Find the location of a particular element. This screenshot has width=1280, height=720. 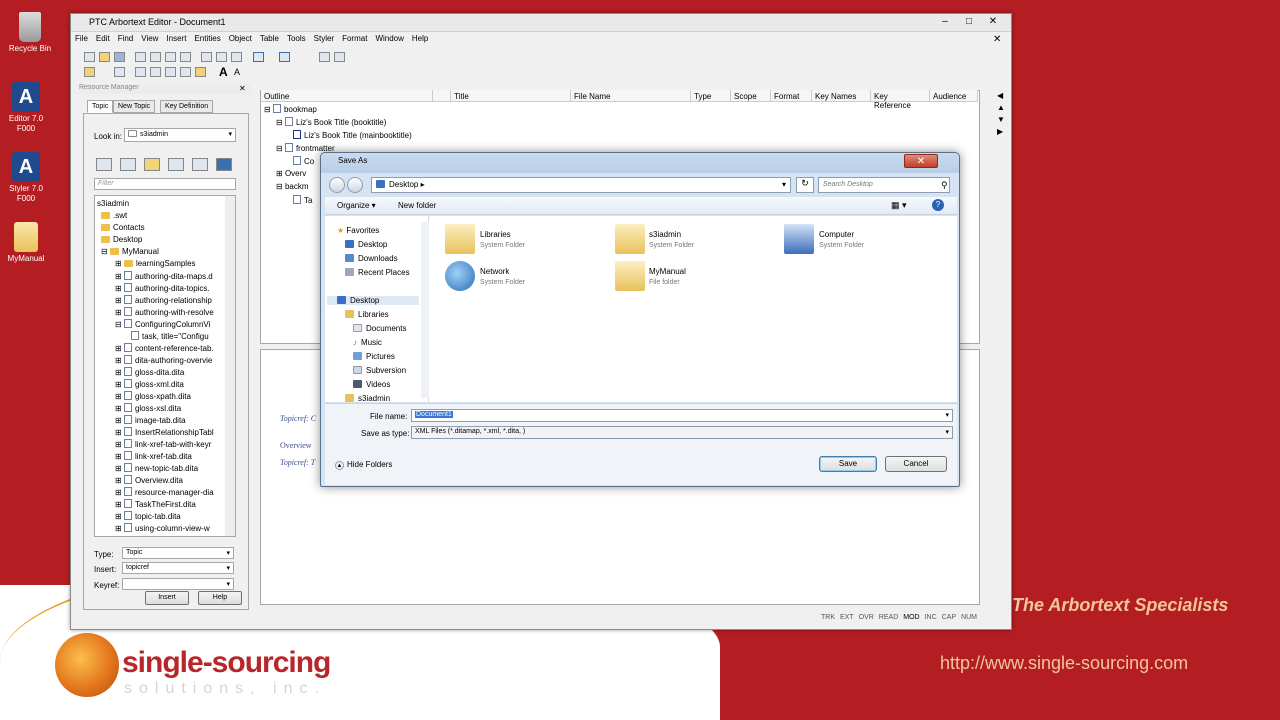

address-bar: Desktop ▸ ▾ is located at coordinates (581, 185).